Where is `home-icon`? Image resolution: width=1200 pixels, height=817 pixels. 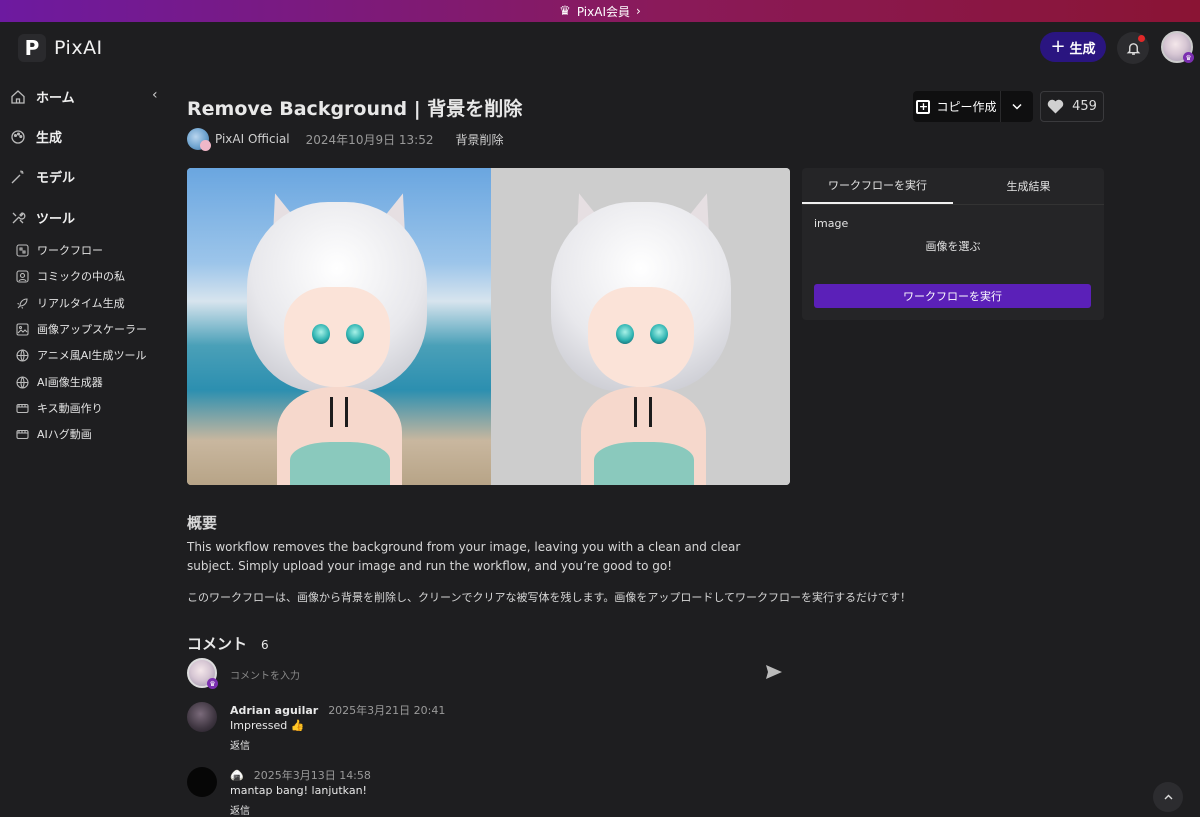 home-icon is located at coordinates (18, 97).